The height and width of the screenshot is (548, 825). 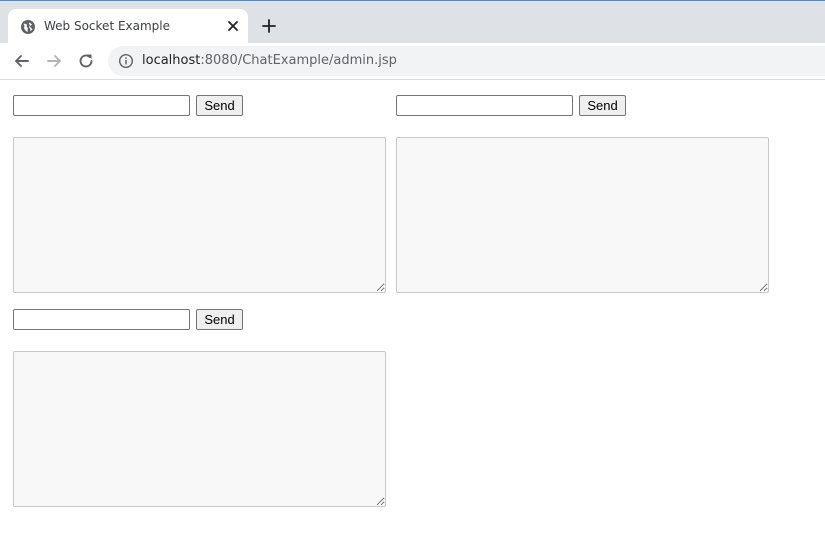 I want to click on tab-strip: Web Socket Example, so click(x=412, y=22).